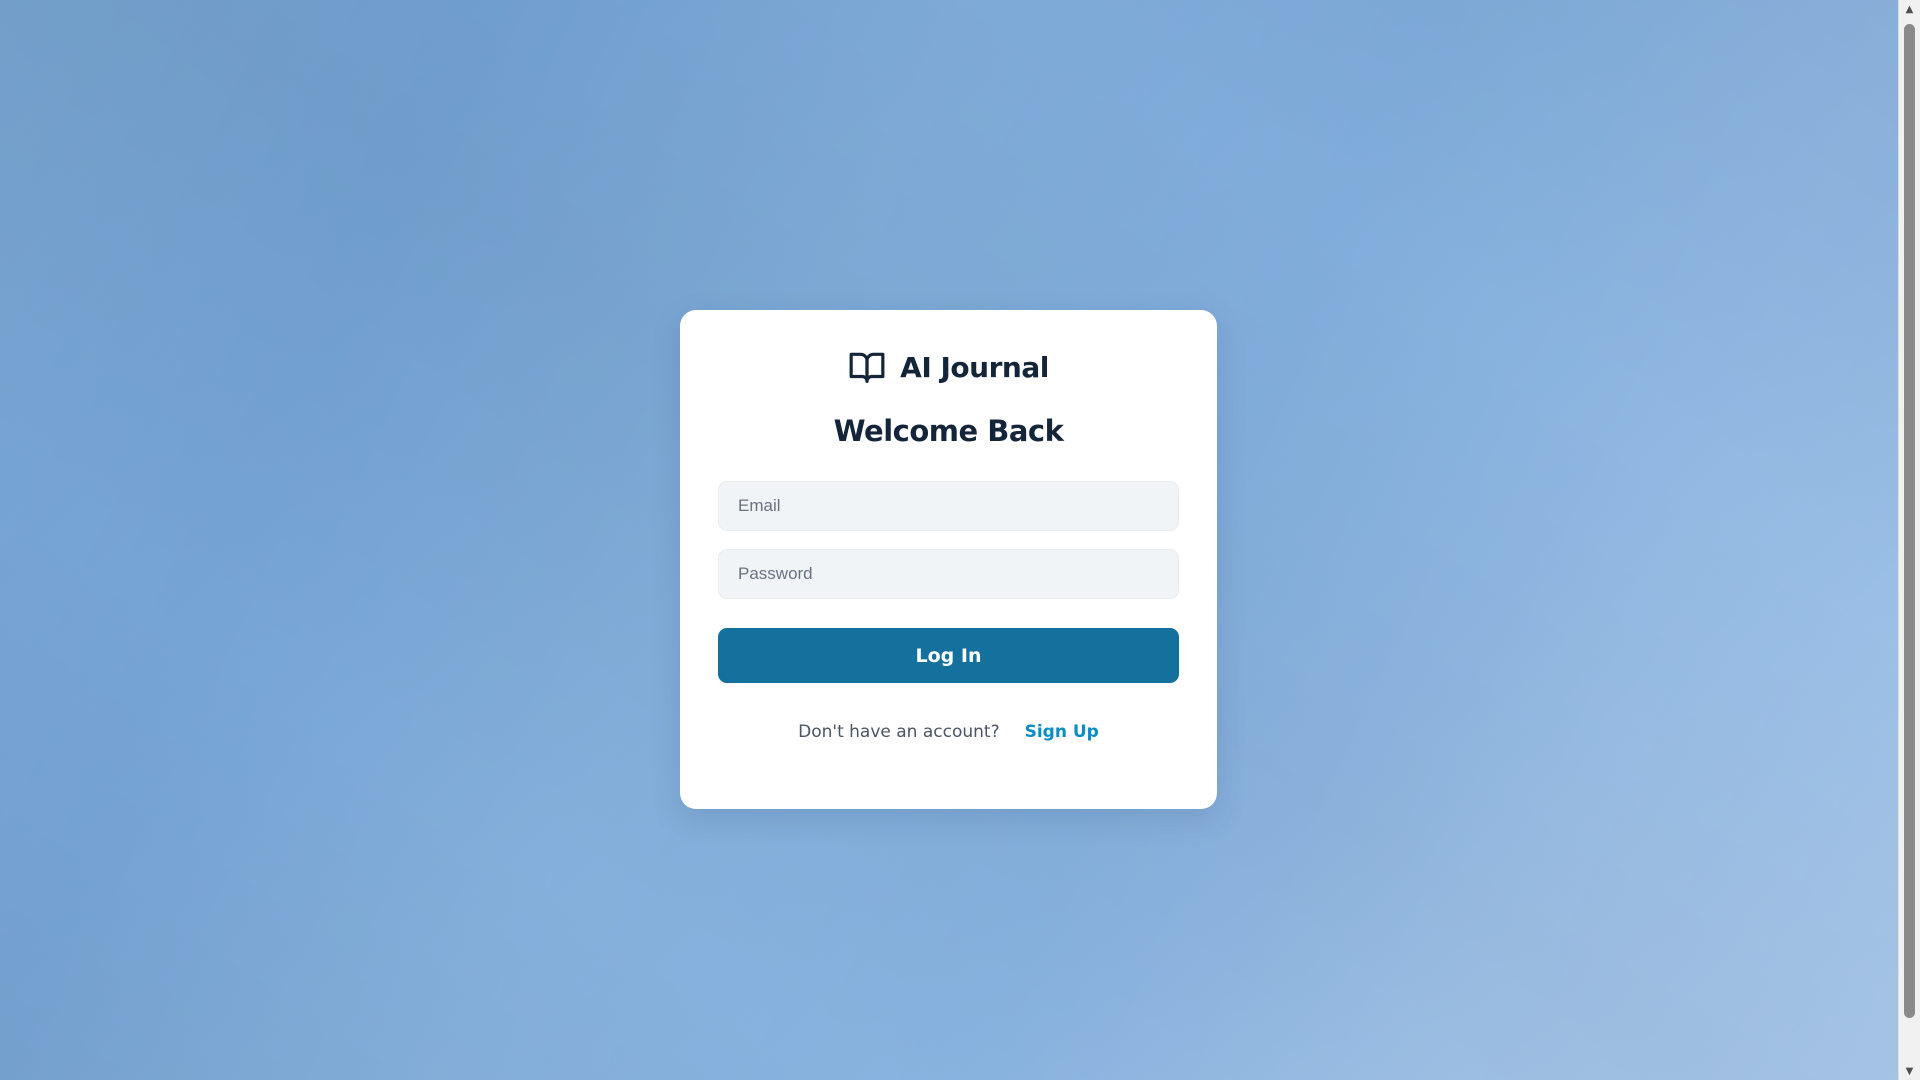 This screenshot has height=1080, width=1920. I want to click on vertical-scrollbar: ▲ ▼, so click(1909, 540).